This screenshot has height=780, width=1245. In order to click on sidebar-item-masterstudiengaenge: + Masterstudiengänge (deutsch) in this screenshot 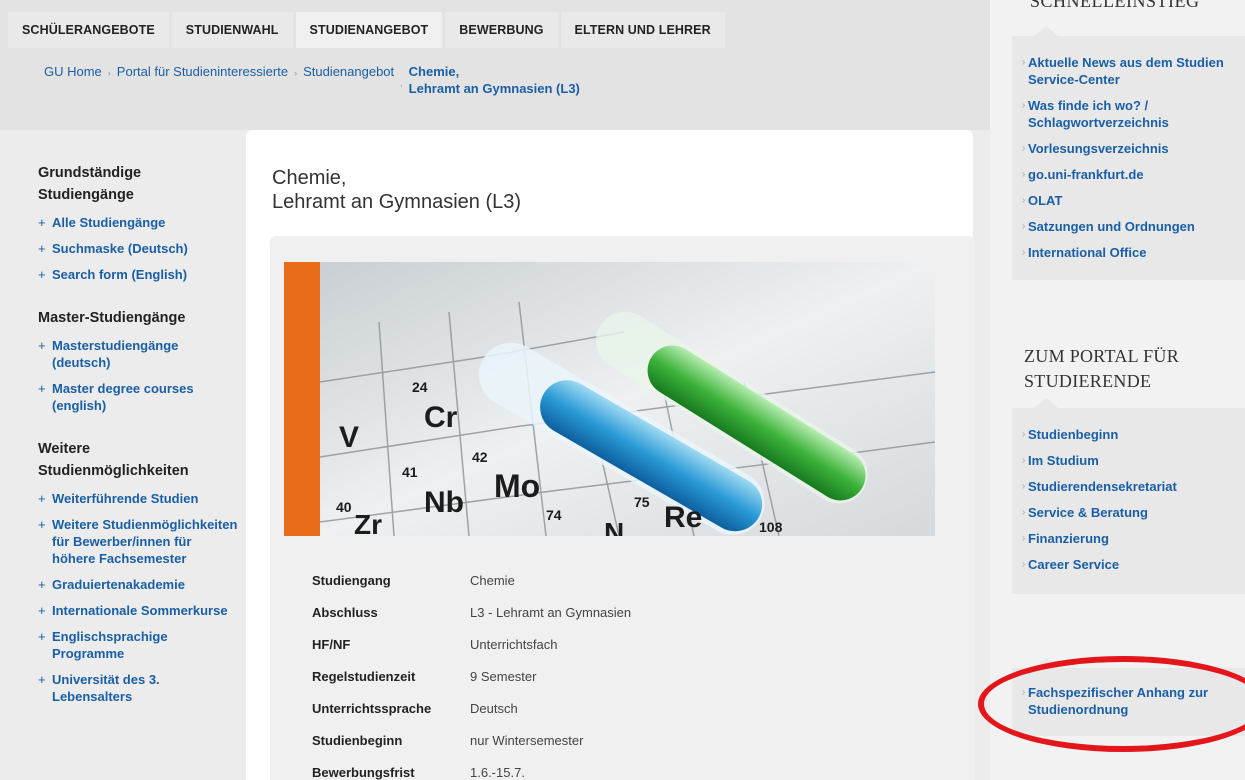, I will do `click(138, 354)`.